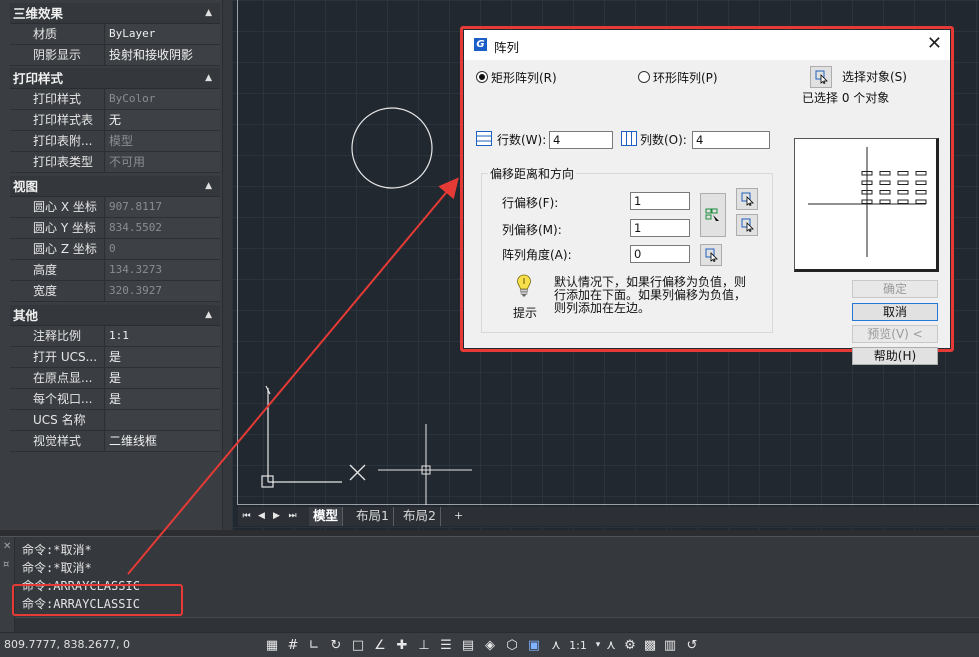 The height and width of the screenshot is (657, 979). What do you see at coordinates (532, 230) in the screenshot?
I see `col-offset-label: 列偏移(M):` at bounding box center [532, 230].